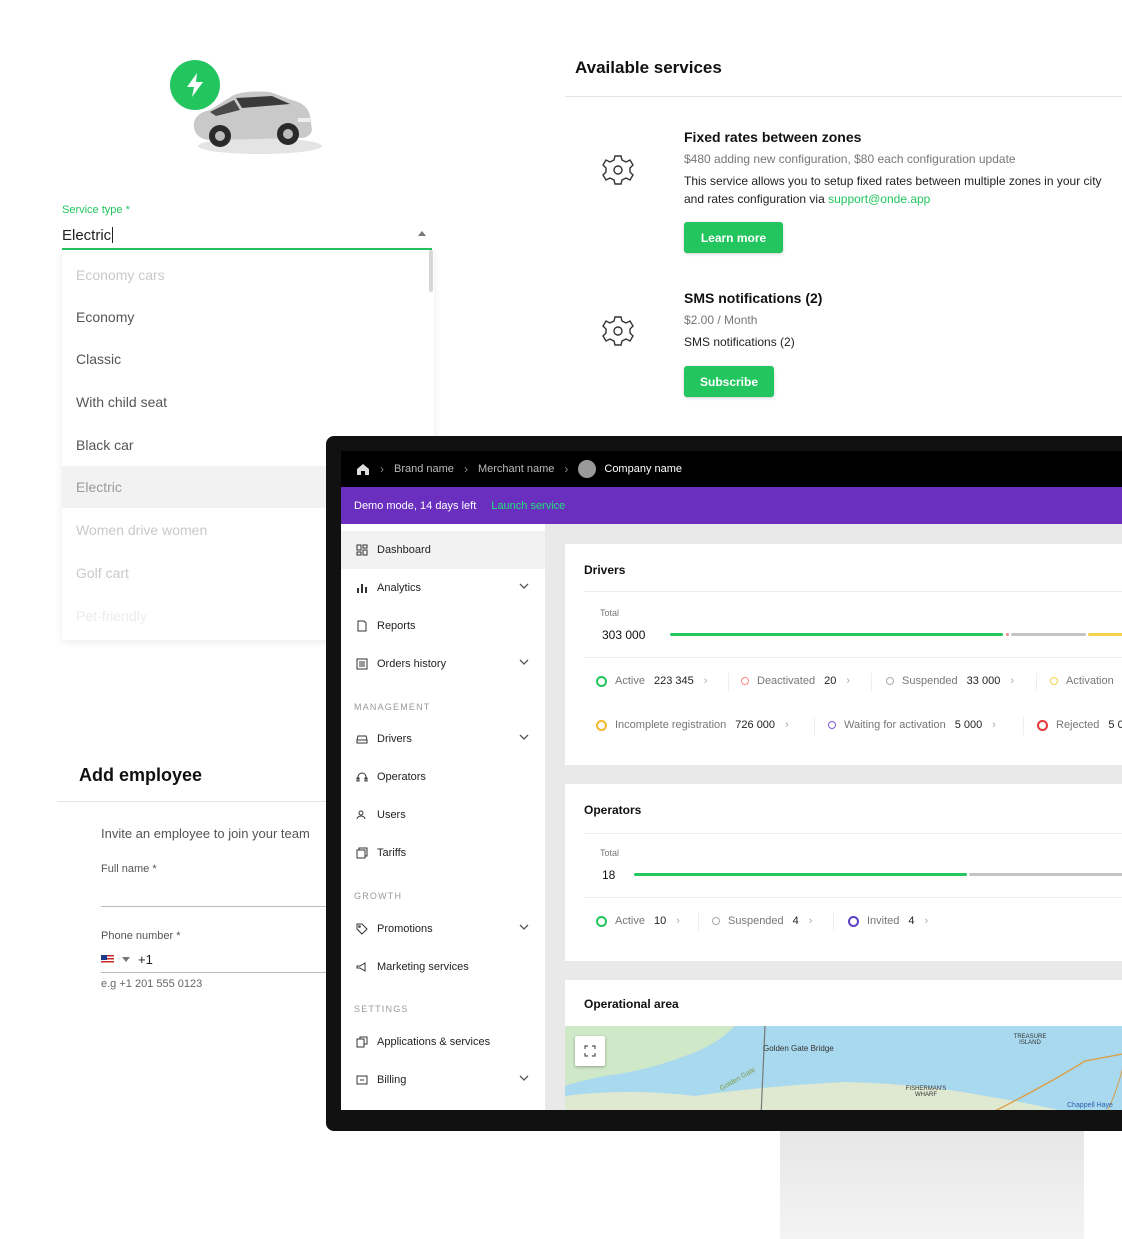 The height and width of the screenshot is (1239, 1122). What do you see at coordinates (731, 505) in the screenshot?
I see `demo-banner: Demo mode, 14 days left Launch service` at bounding box center [731, 505].